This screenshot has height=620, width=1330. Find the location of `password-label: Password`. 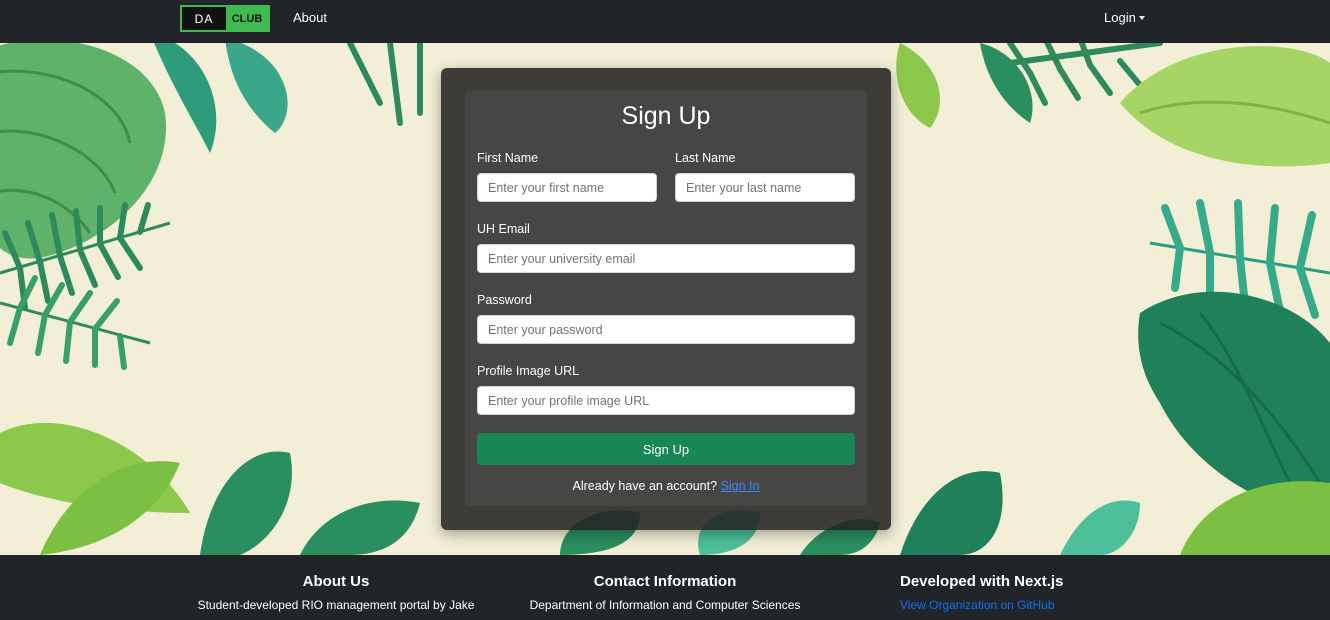

password-label: Password is located at coordinates (504, 300).